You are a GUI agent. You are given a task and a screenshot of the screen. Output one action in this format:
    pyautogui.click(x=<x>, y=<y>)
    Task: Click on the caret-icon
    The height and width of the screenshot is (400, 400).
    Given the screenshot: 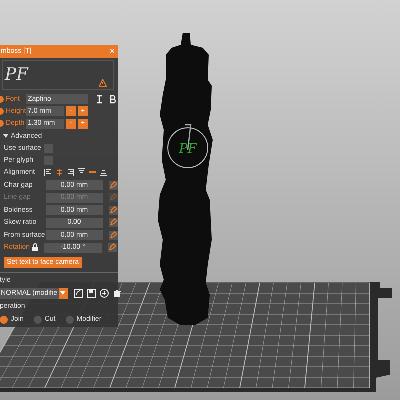 What is the action you would take?
    pyautogui.click(x=63, y=293)
    